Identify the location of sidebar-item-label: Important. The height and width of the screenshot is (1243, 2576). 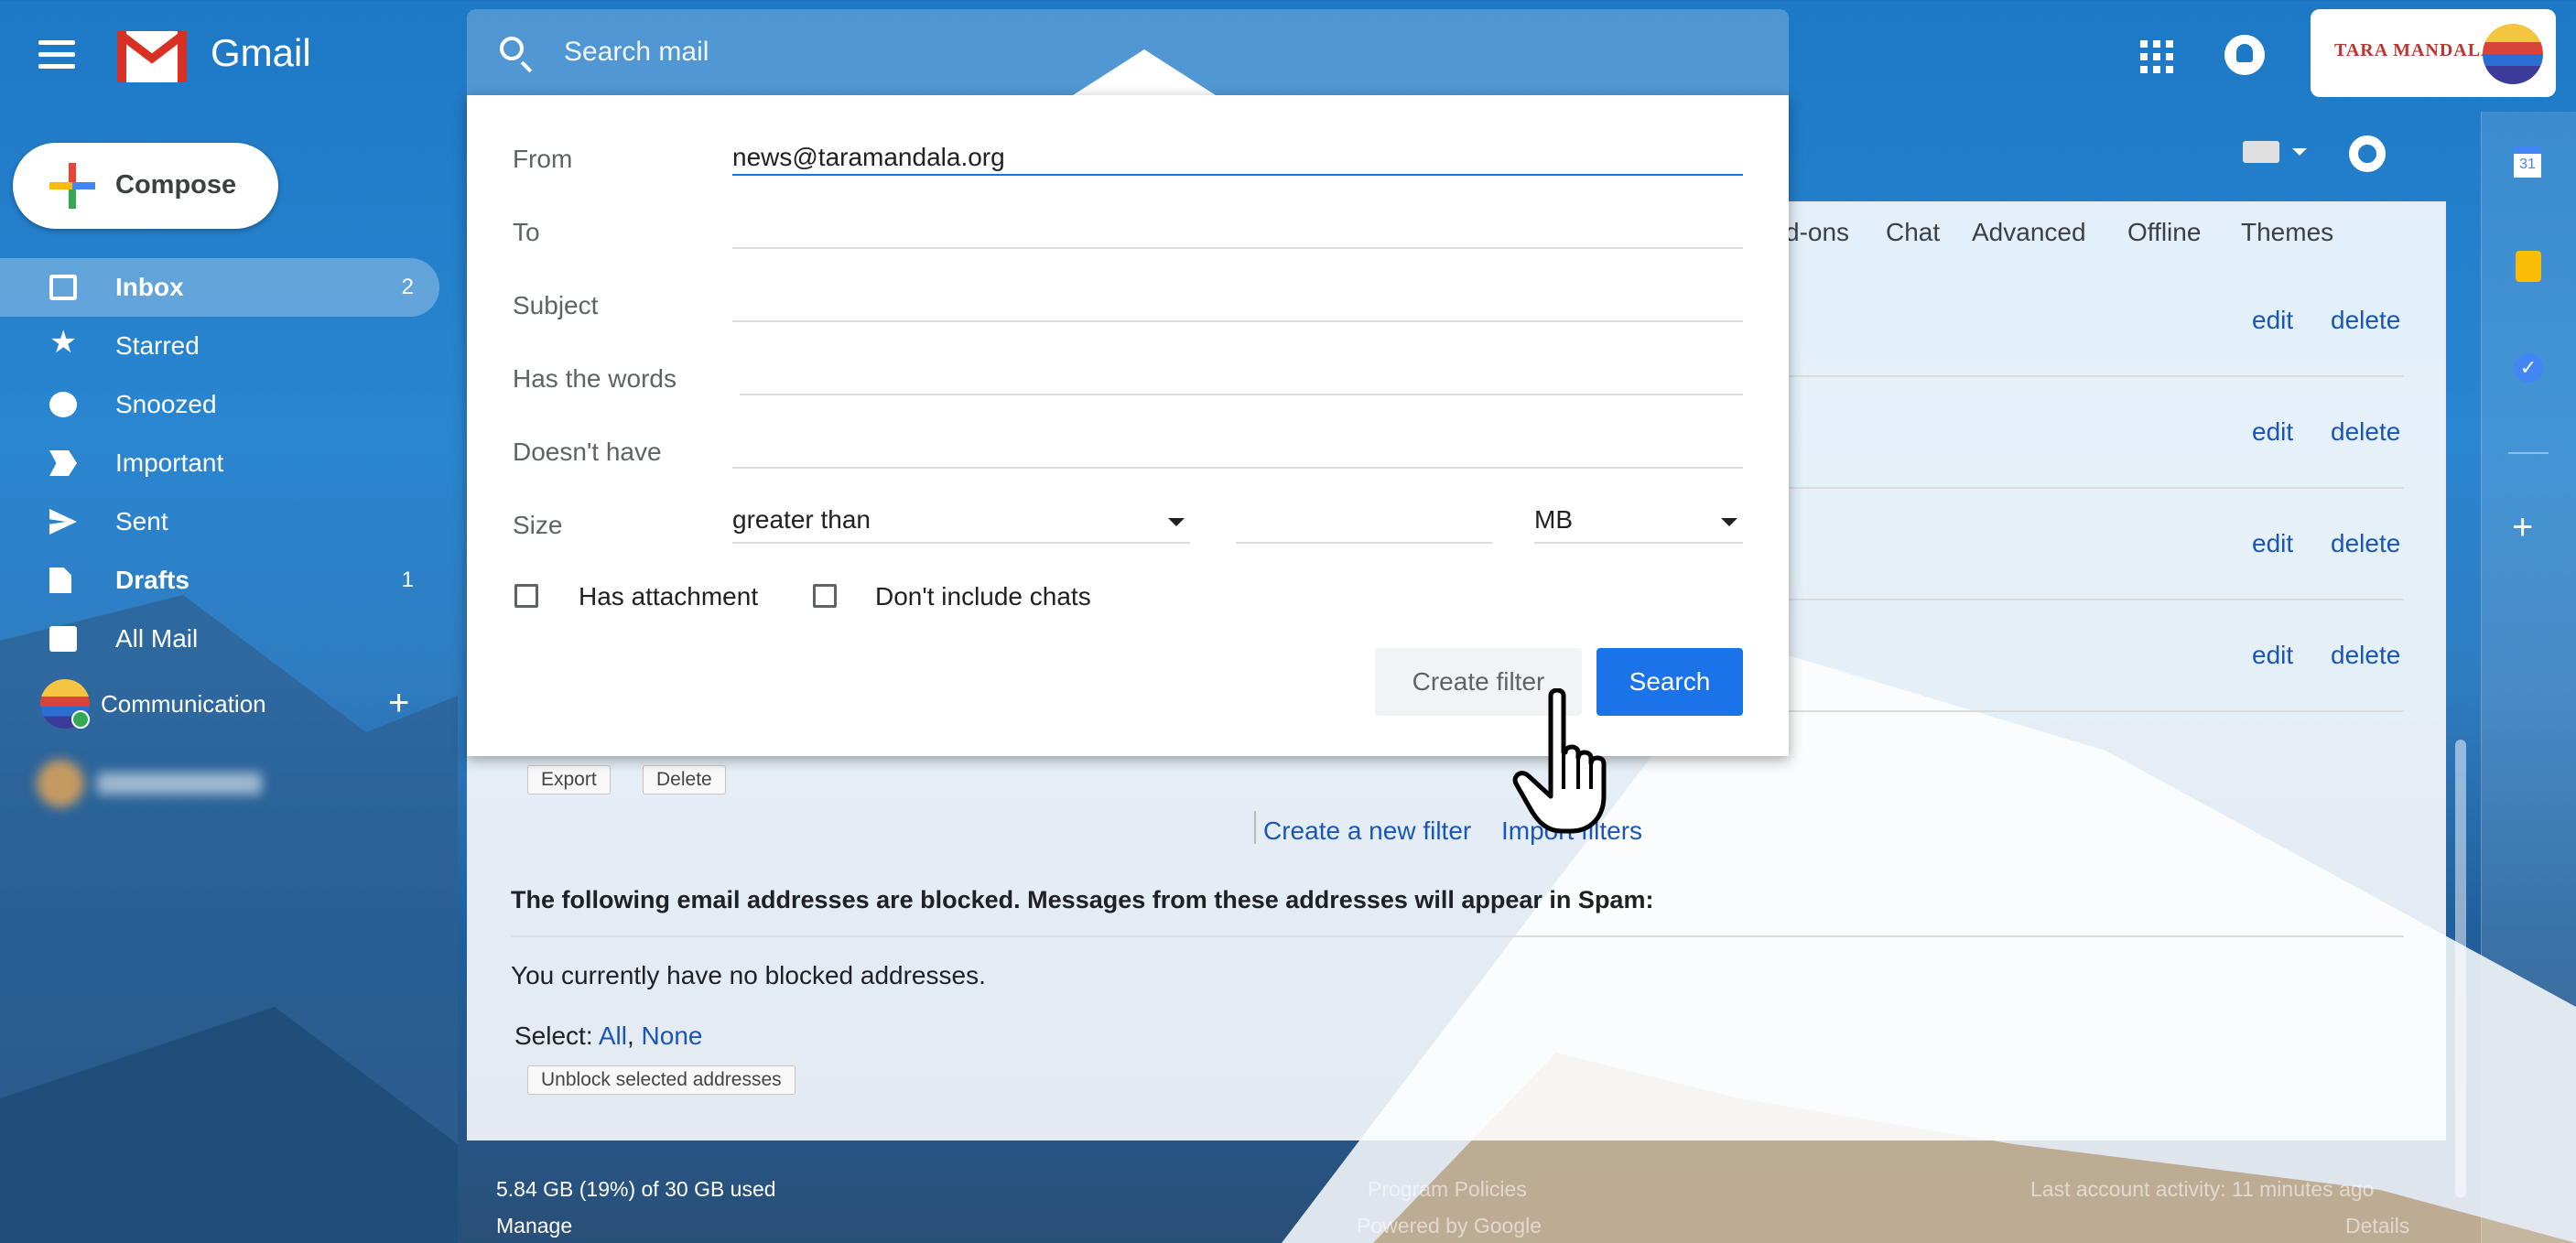
(170, 463).